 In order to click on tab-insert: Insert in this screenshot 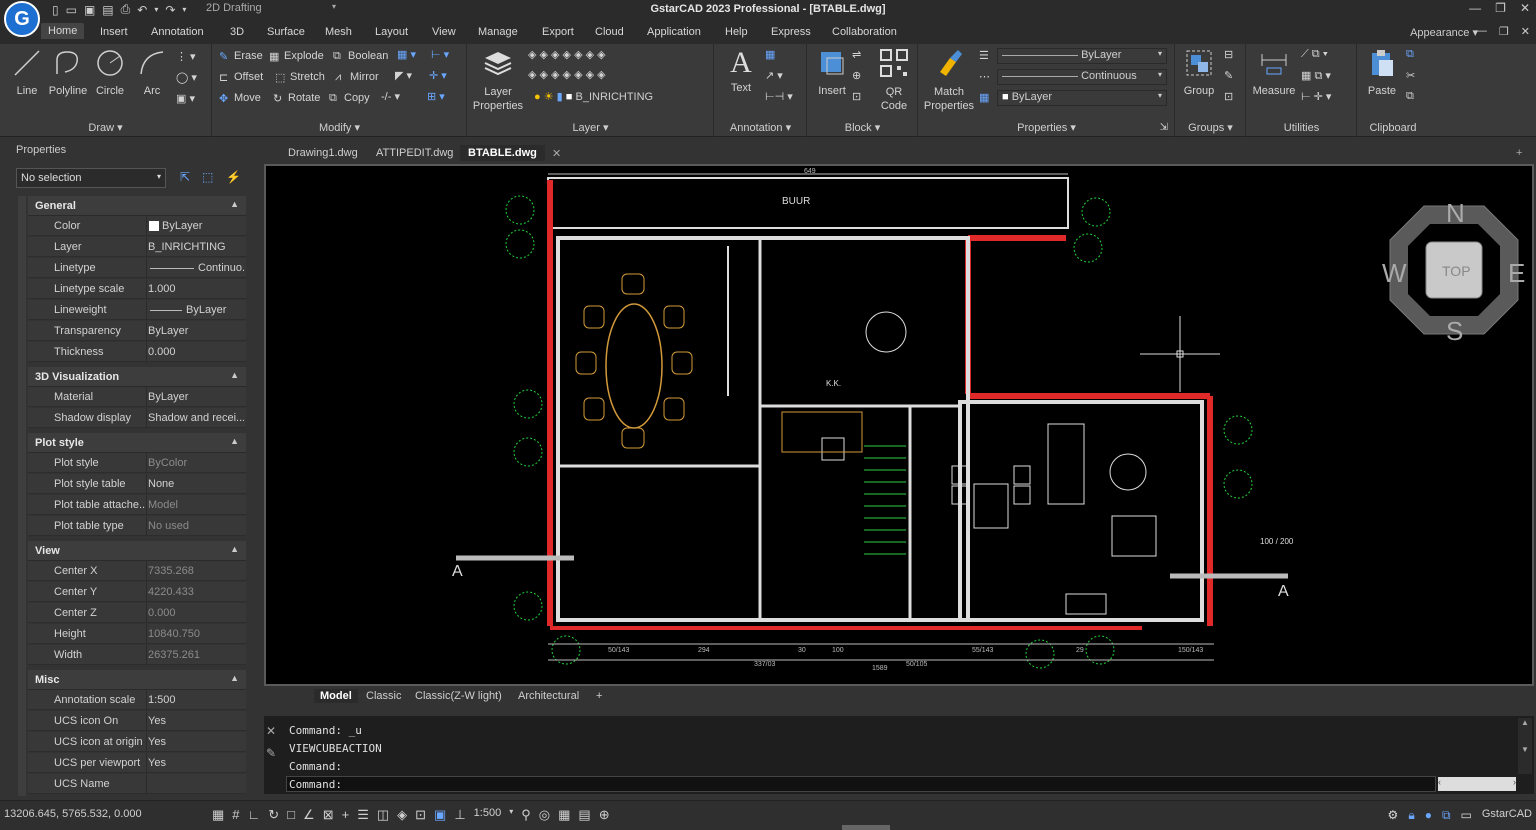, I will do `click(114, 32)`.